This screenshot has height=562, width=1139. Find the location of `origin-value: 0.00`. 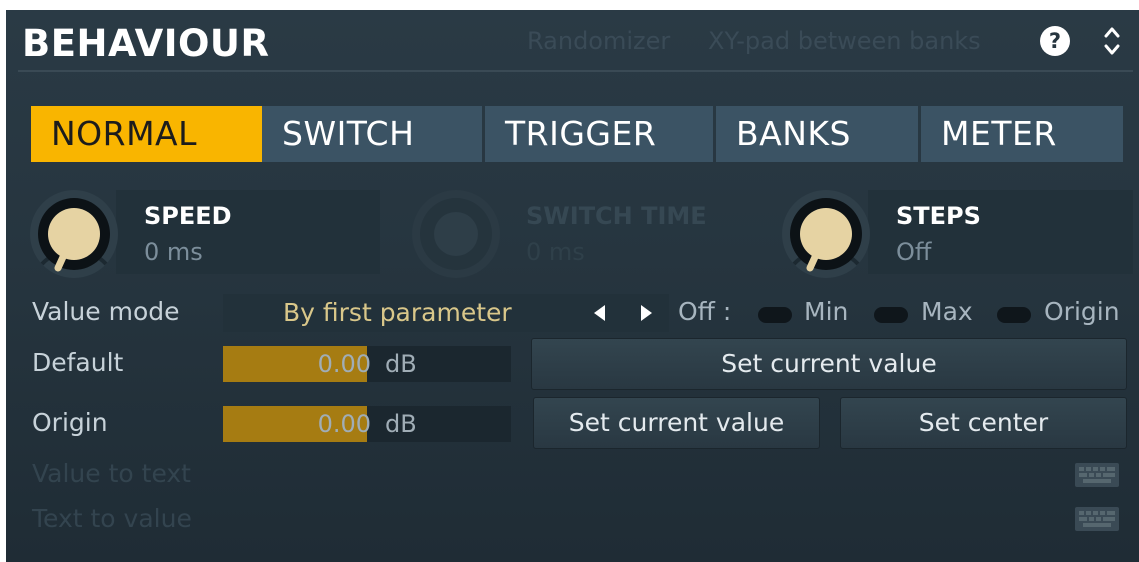

origin-value: 0.00 is located at coordinates (344, 424).